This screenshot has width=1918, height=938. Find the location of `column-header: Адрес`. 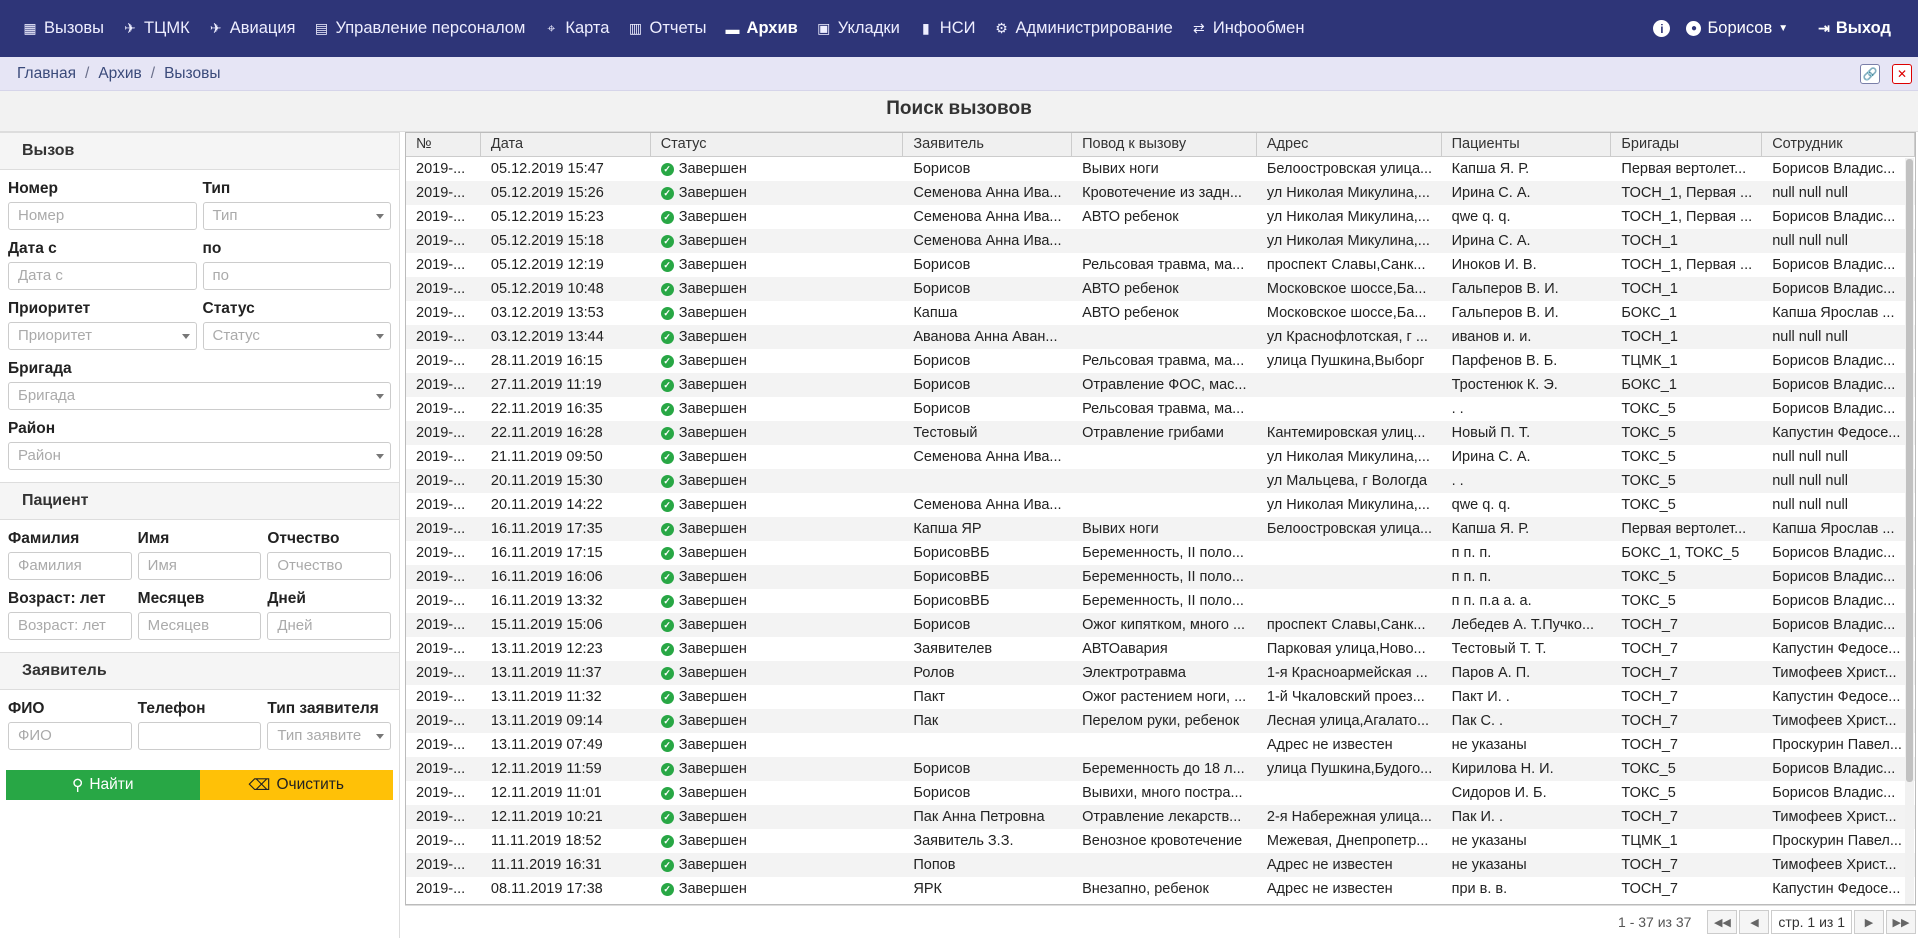

column-header: Адрес is located at coordinates (1349, 144).